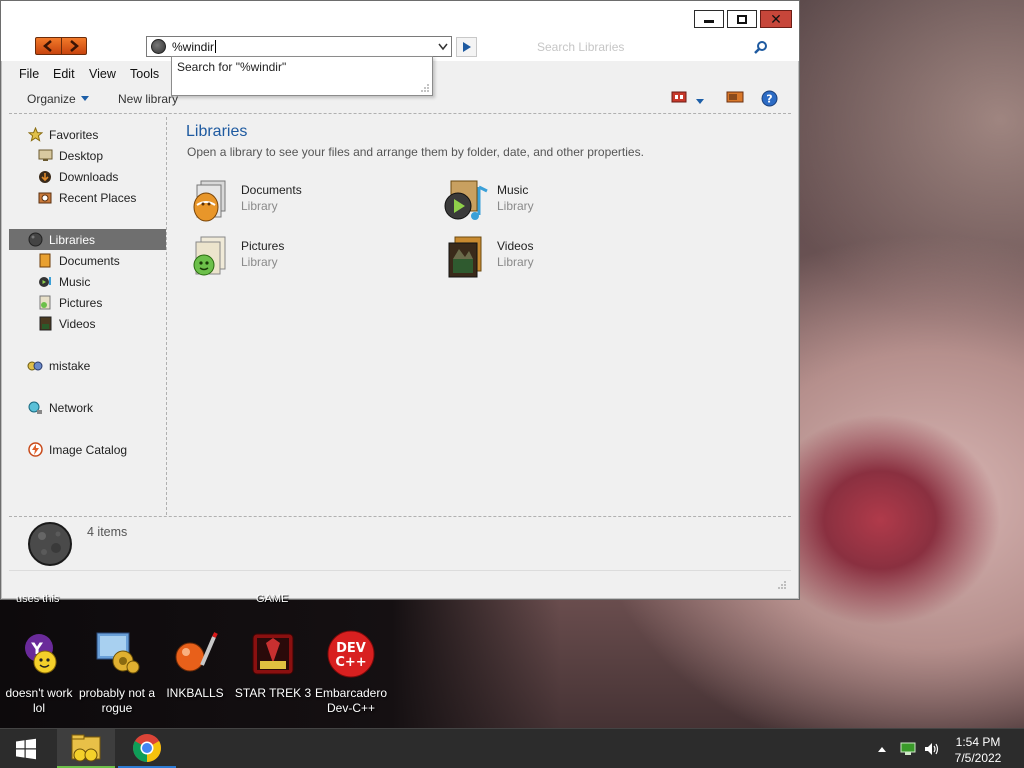 Image resolution: width=1024 pixels, height=768 pixels. What do you see at coordinates (45, 282) in the screenshot?
I see `music-icon` at bounding box center [45, 282].